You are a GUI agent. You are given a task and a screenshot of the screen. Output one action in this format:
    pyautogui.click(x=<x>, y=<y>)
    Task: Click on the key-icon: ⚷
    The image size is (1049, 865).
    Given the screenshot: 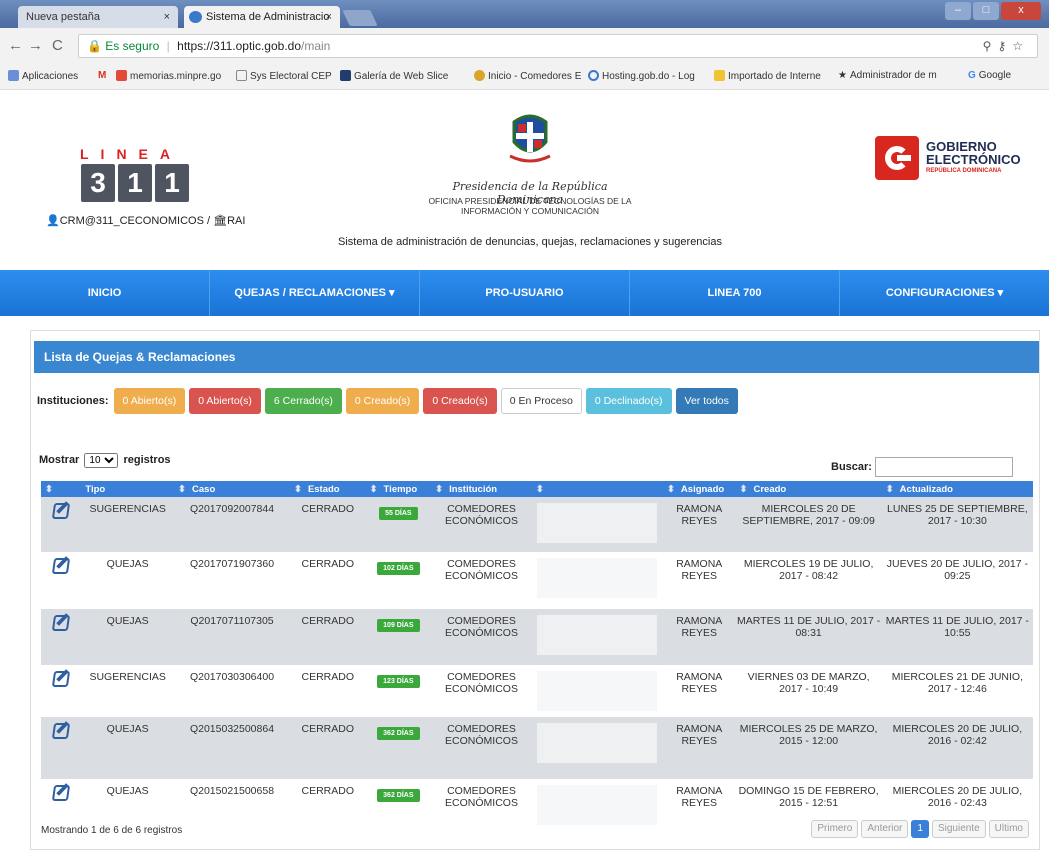 What is the action you would take?
    pyautogui.click(x=1004, y=46)
    